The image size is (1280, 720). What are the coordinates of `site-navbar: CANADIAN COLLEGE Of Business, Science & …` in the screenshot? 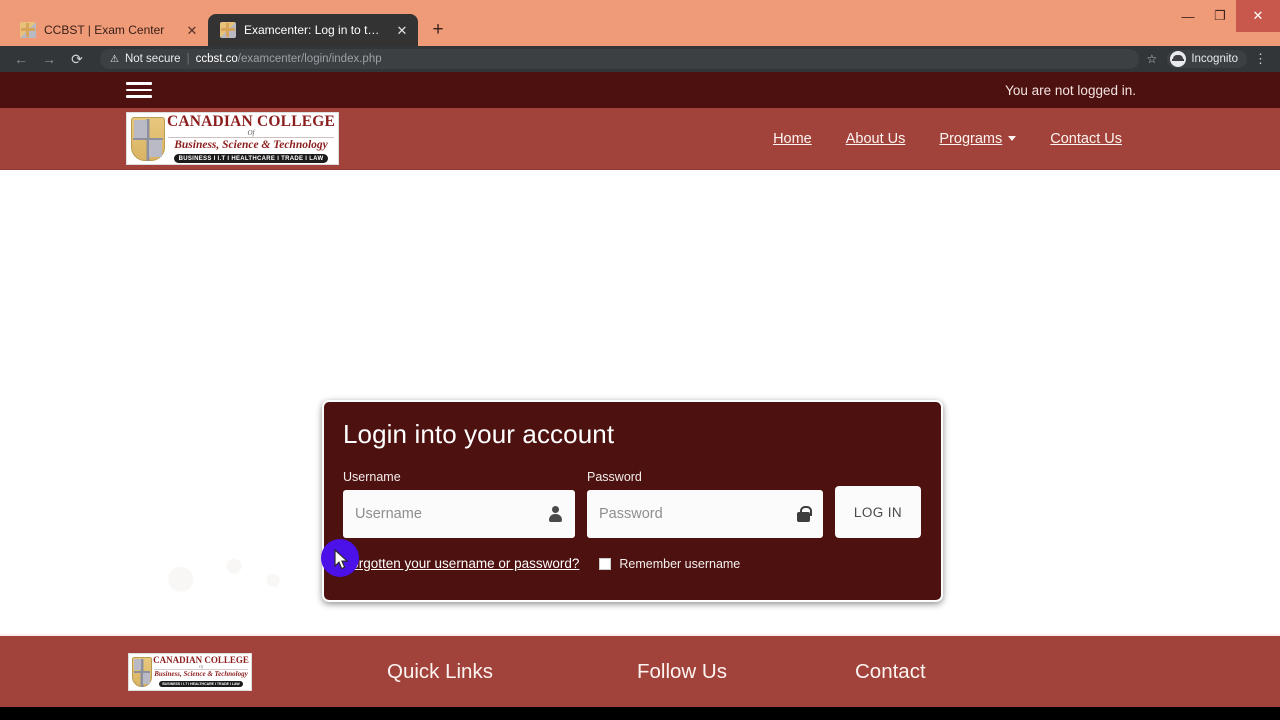 It's located at (640, 139).